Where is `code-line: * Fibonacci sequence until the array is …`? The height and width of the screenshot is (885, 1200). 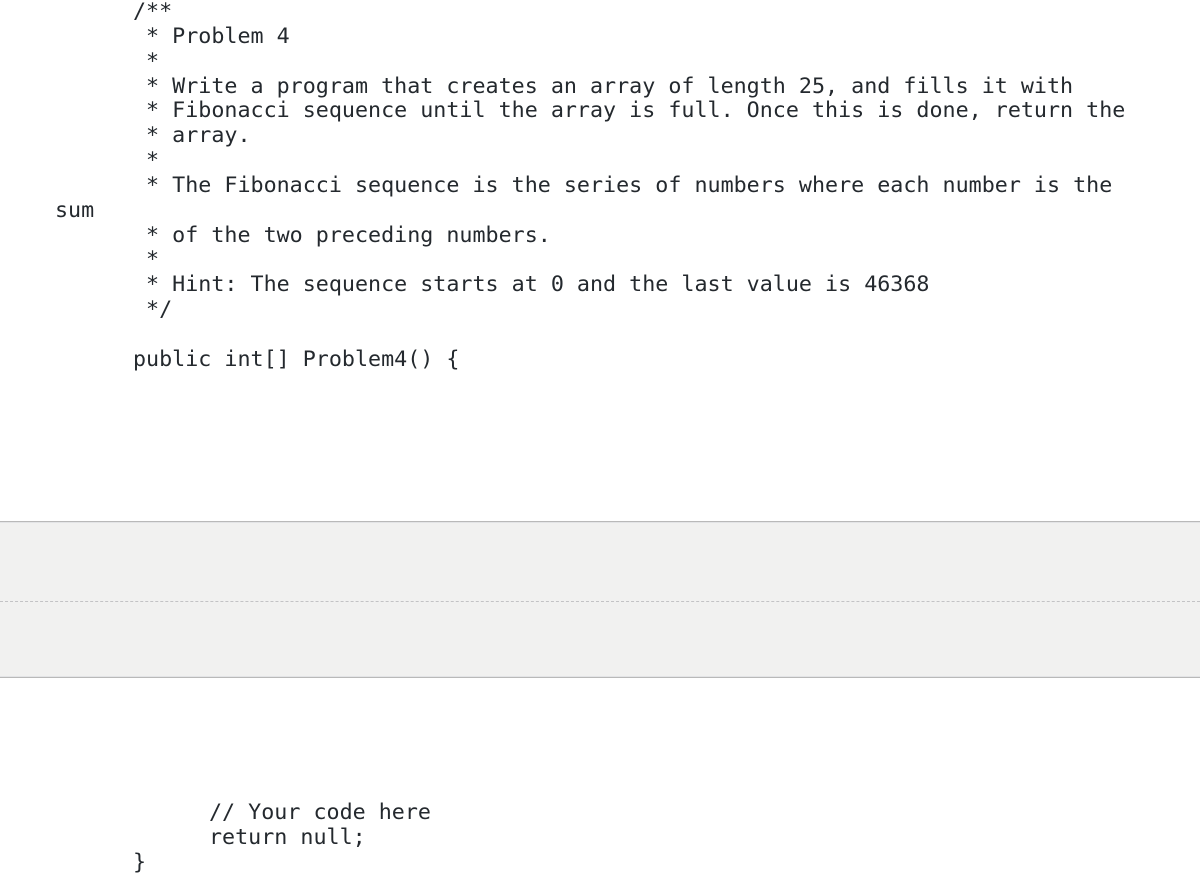
code-line: * Fibonacci sequence until the array is … is located at coordinates (629, 111).